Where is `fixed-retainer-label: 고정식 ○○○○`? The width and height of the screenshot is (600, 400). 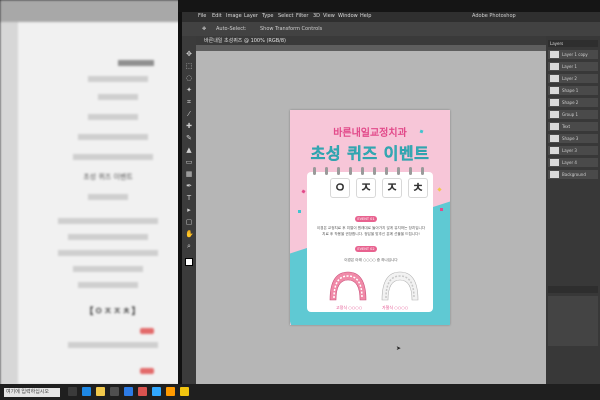
fixed-retainer-label: 고정식 ○○○○ is located at coordinates (349, 307).